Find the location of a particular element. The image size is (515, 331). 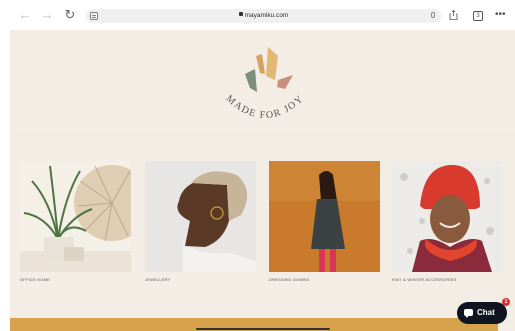

section-divider is located at coordinates (262, 135).